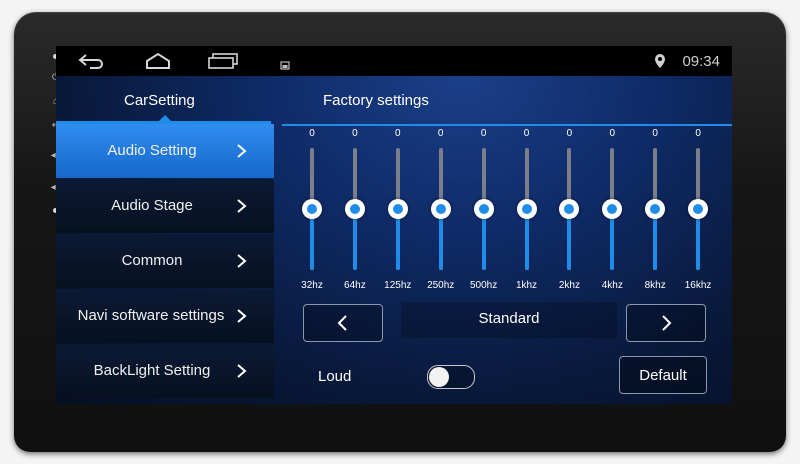 The image size is (800, 464). I want to click on preset-name: Standard, so click(509, 320).